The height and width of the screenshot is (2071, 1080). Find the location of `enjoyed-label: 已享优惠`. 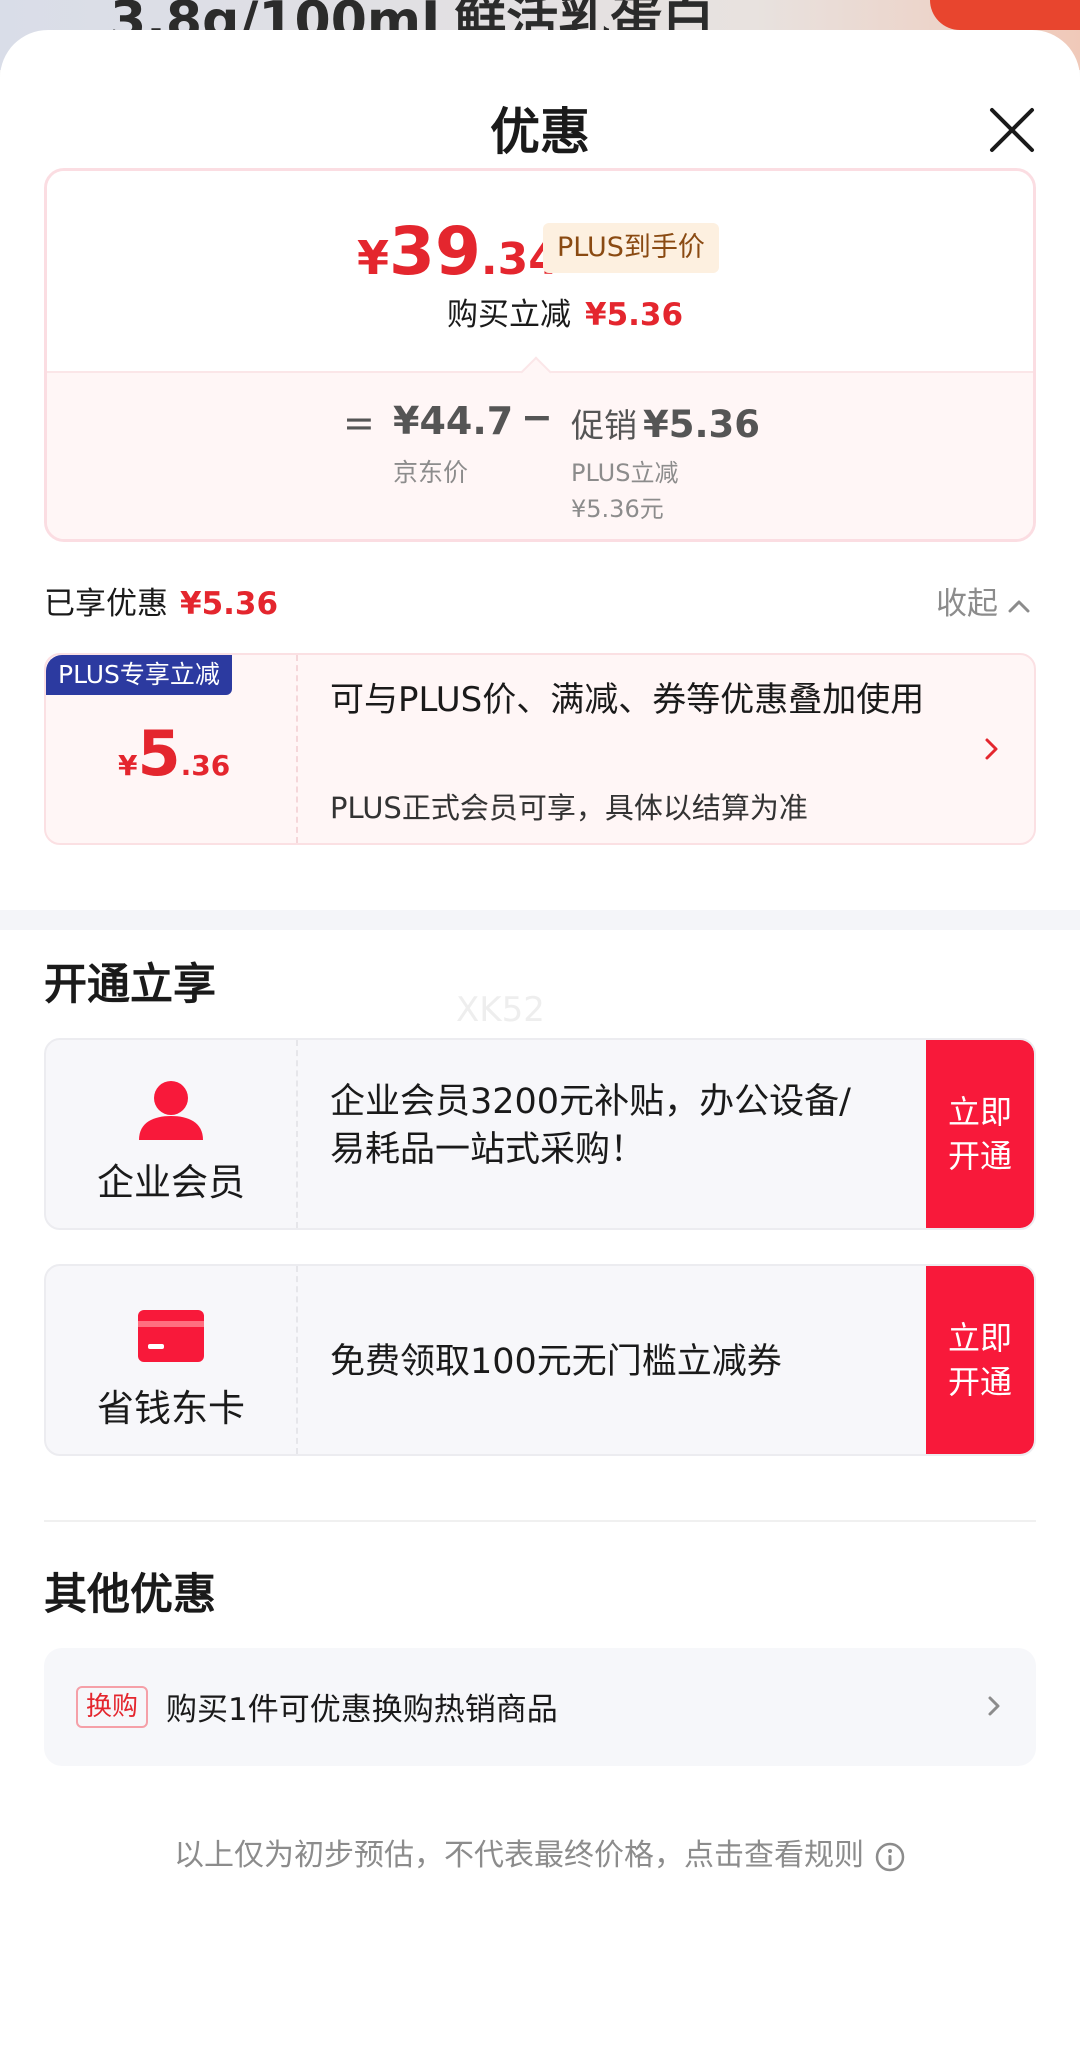

enjoyed-label: 已享优惠 is located at coordinates (106, 604).